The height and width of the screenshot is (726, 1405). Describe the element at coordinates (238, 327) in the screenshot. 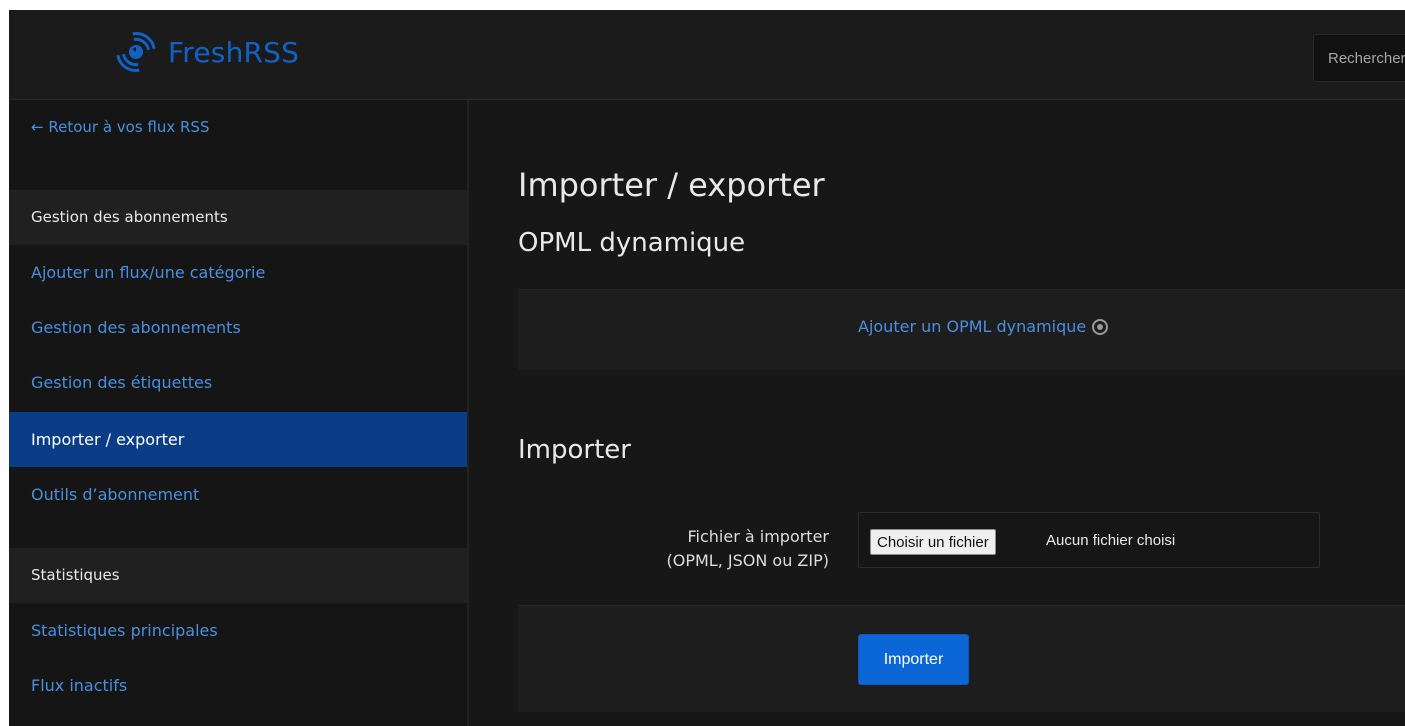

I see `sidebar-item-subscription-management: Gestion des abonnements` at that location.